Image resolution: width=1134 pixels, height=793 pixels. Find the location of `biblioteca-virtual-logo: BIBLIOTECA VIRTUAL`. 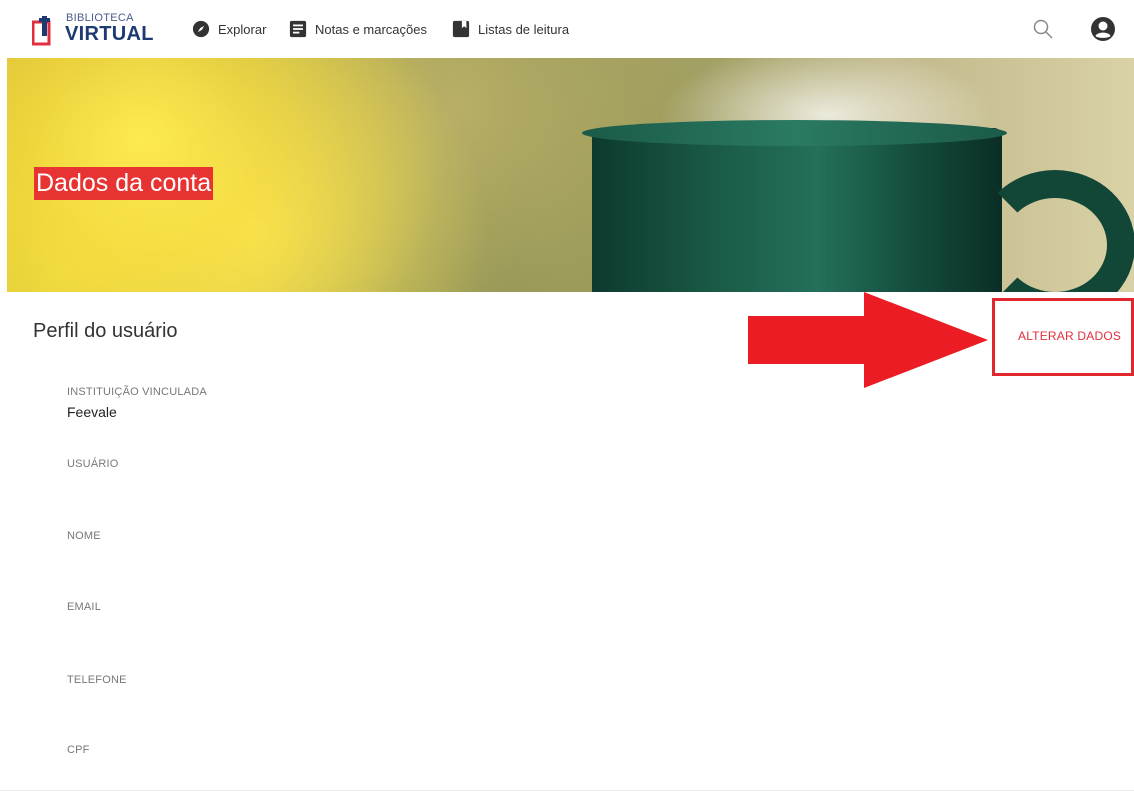

biblioteca-virtual-logo: BIBLIOTECA VIRTUAL is located at coordinates (92, 30).